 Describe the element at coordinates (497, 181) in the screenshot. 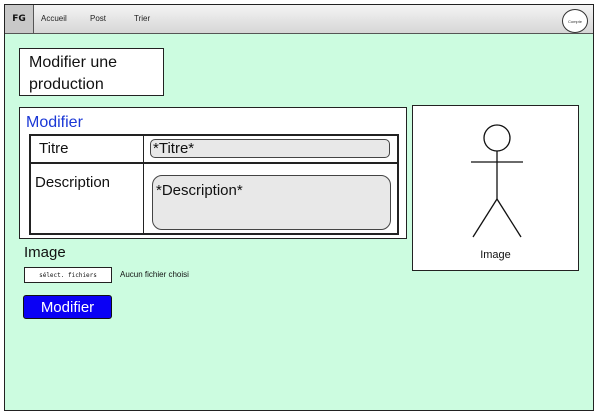

I see `person-icon` at that location.